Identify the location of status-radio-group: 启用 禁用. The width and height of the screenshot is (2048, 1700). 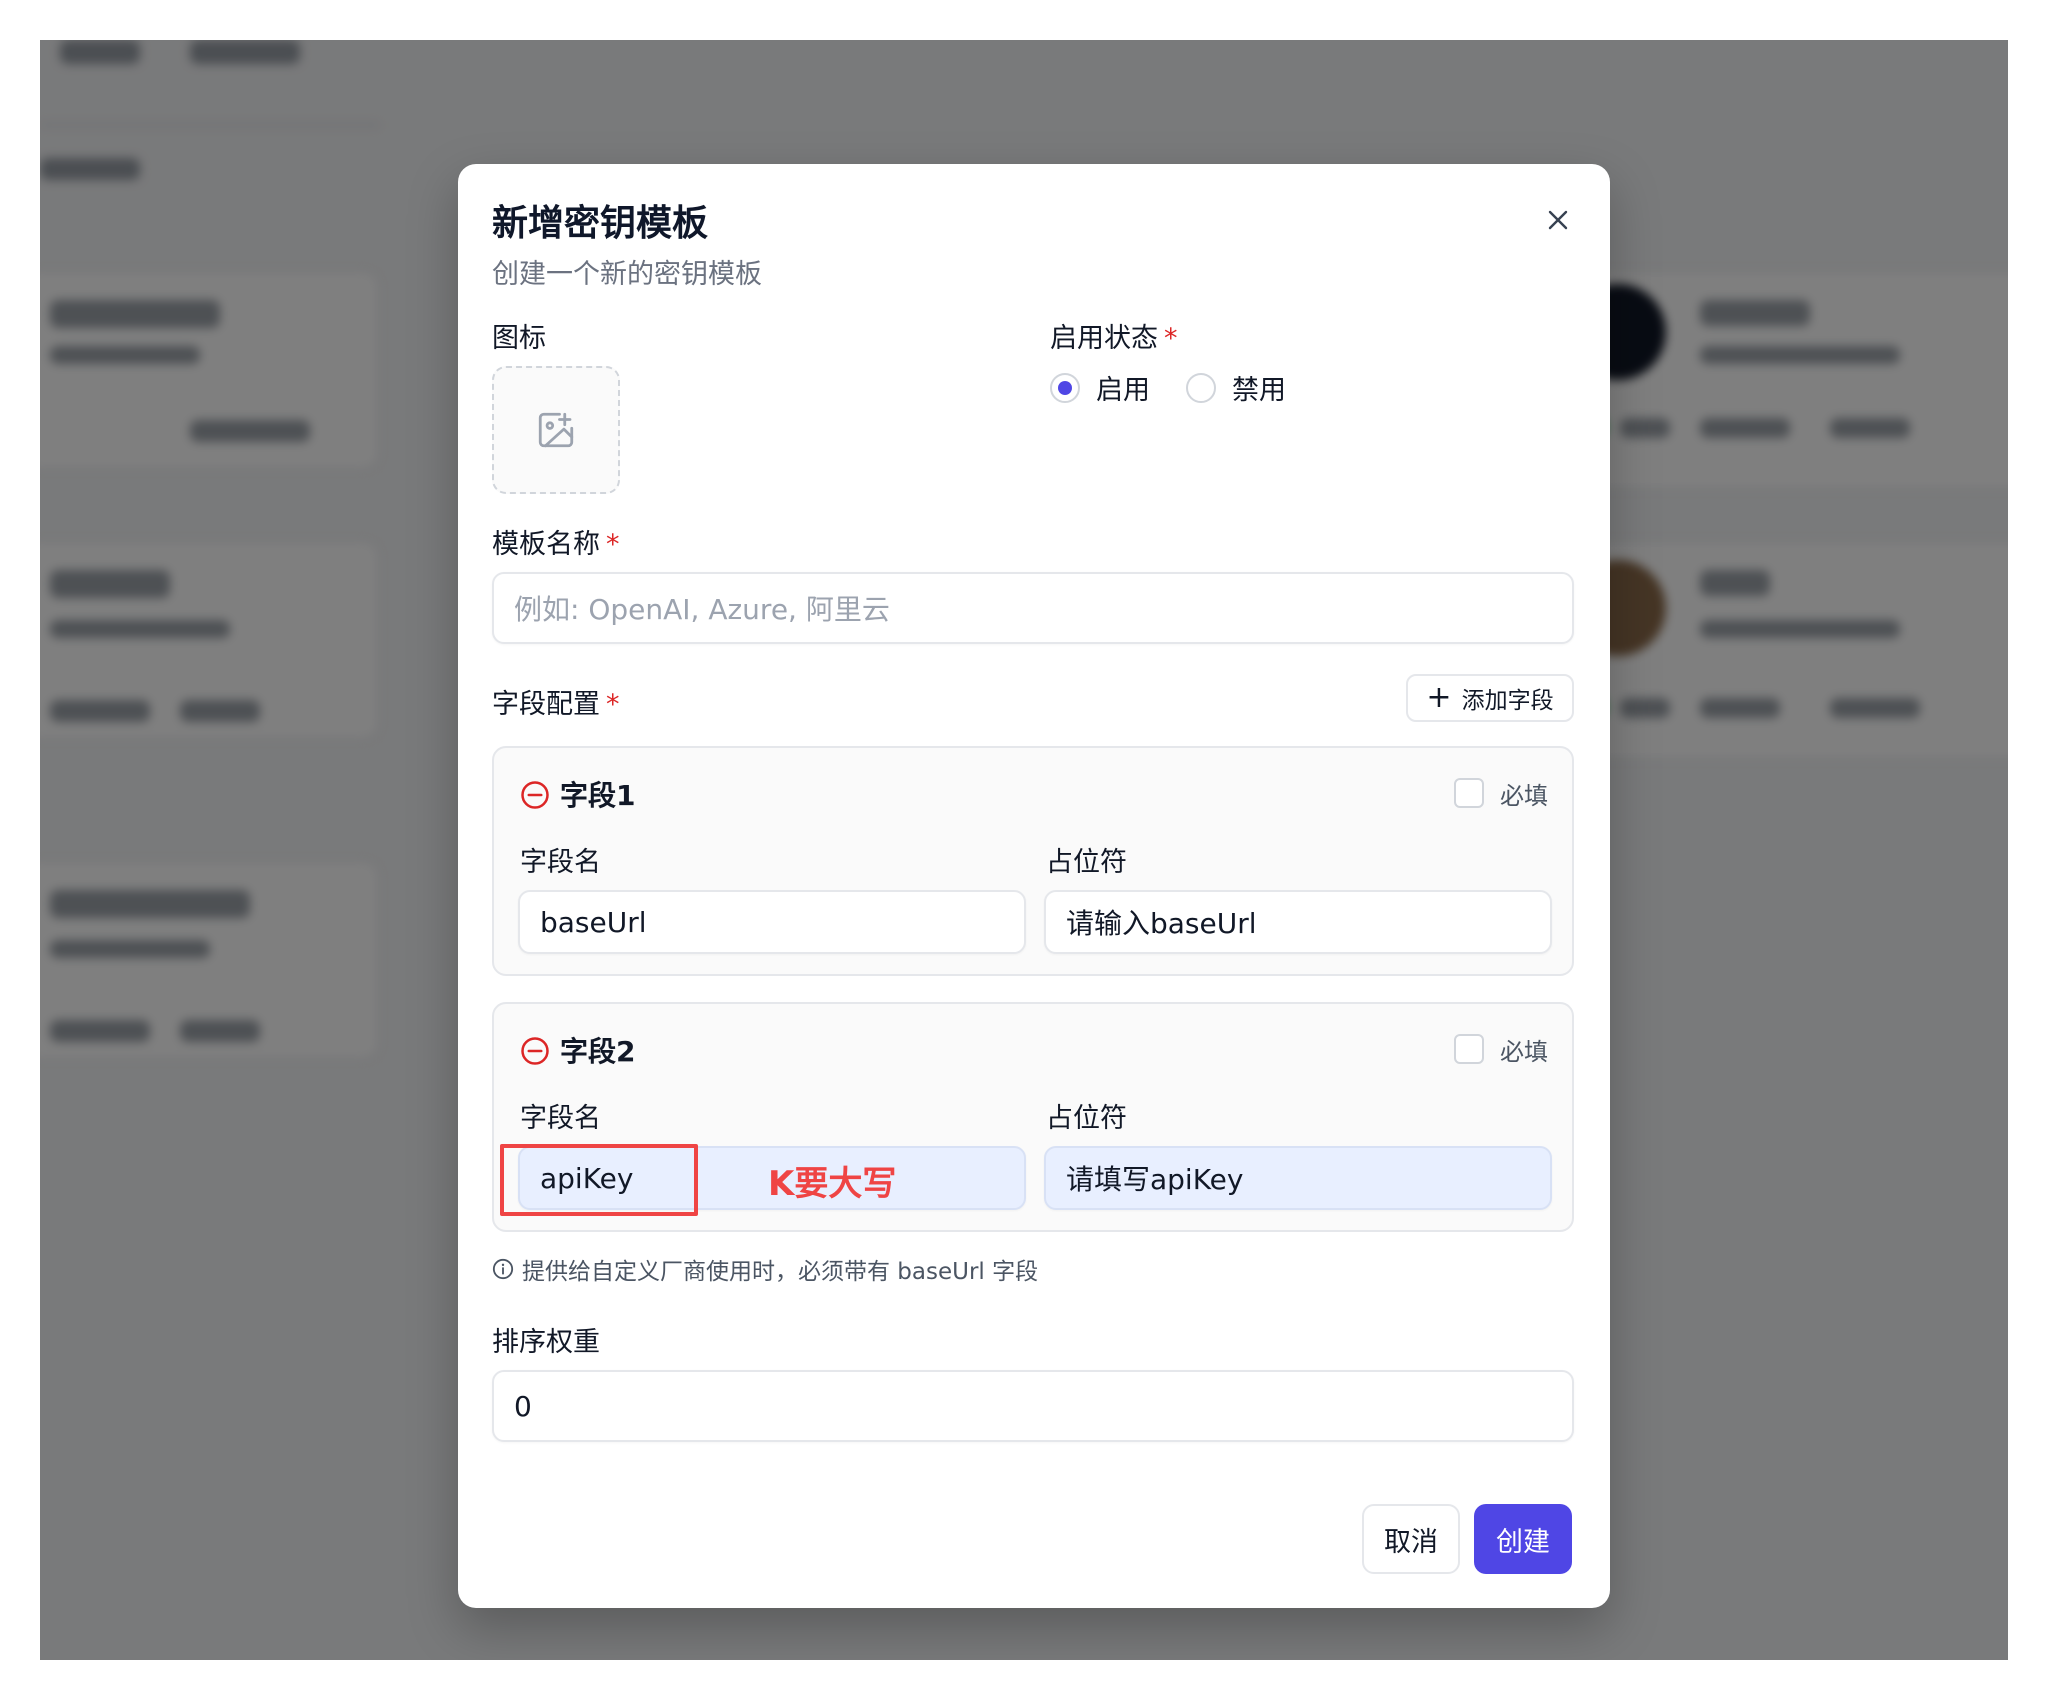
(1186, 387).